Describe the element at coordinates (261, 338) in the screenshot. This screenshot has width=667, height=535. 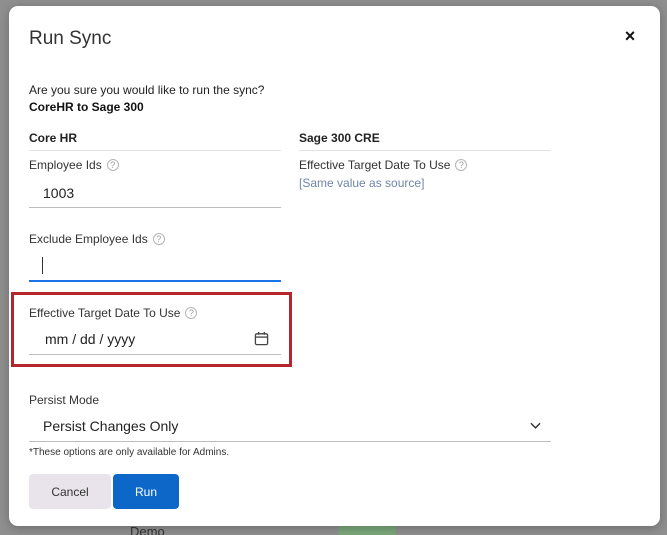
I see `calendar-icon` at that location.